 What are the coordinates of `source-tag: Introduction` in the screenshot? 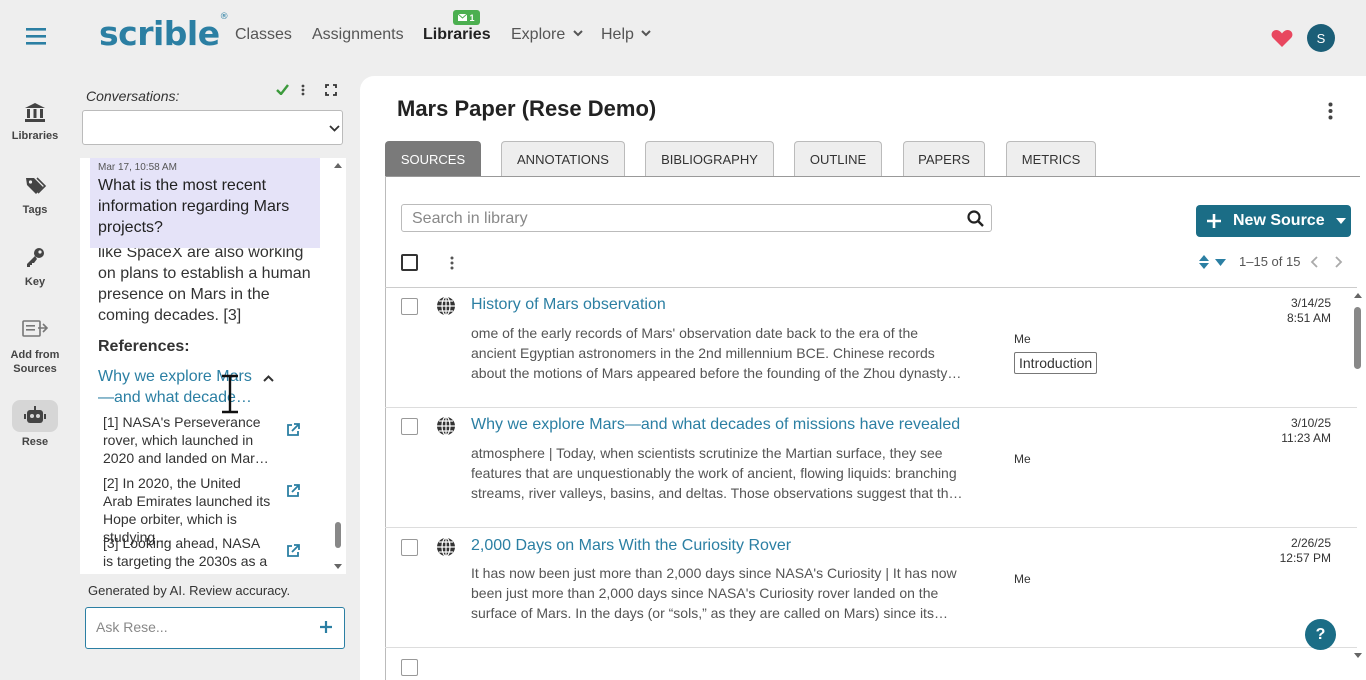 It's located at (1056, 363).